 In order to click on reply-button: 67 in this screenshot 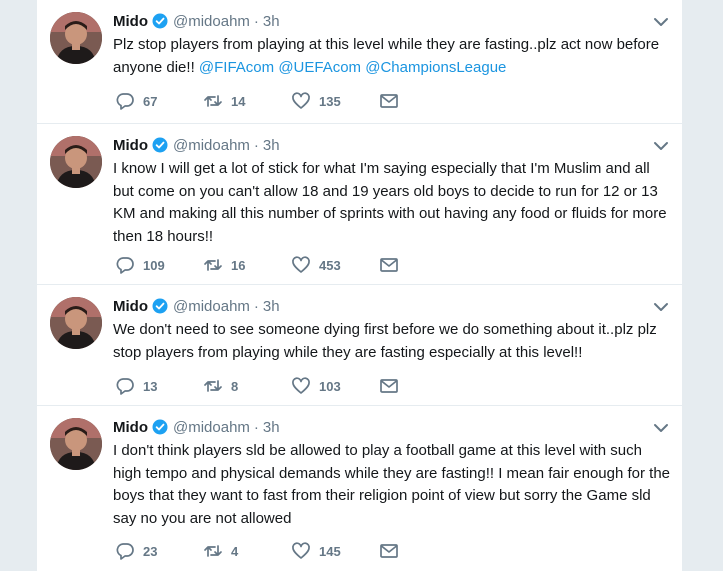, I will do `click(159, 101)`.